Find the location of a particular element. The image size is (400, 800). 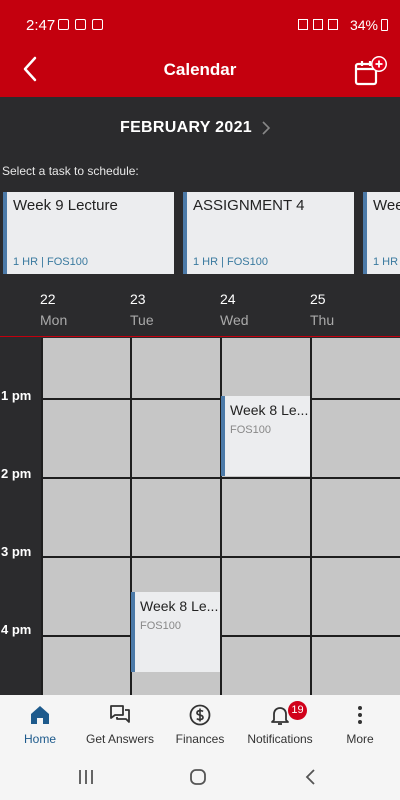

back-button-icon is located at coordinates (310, 777).